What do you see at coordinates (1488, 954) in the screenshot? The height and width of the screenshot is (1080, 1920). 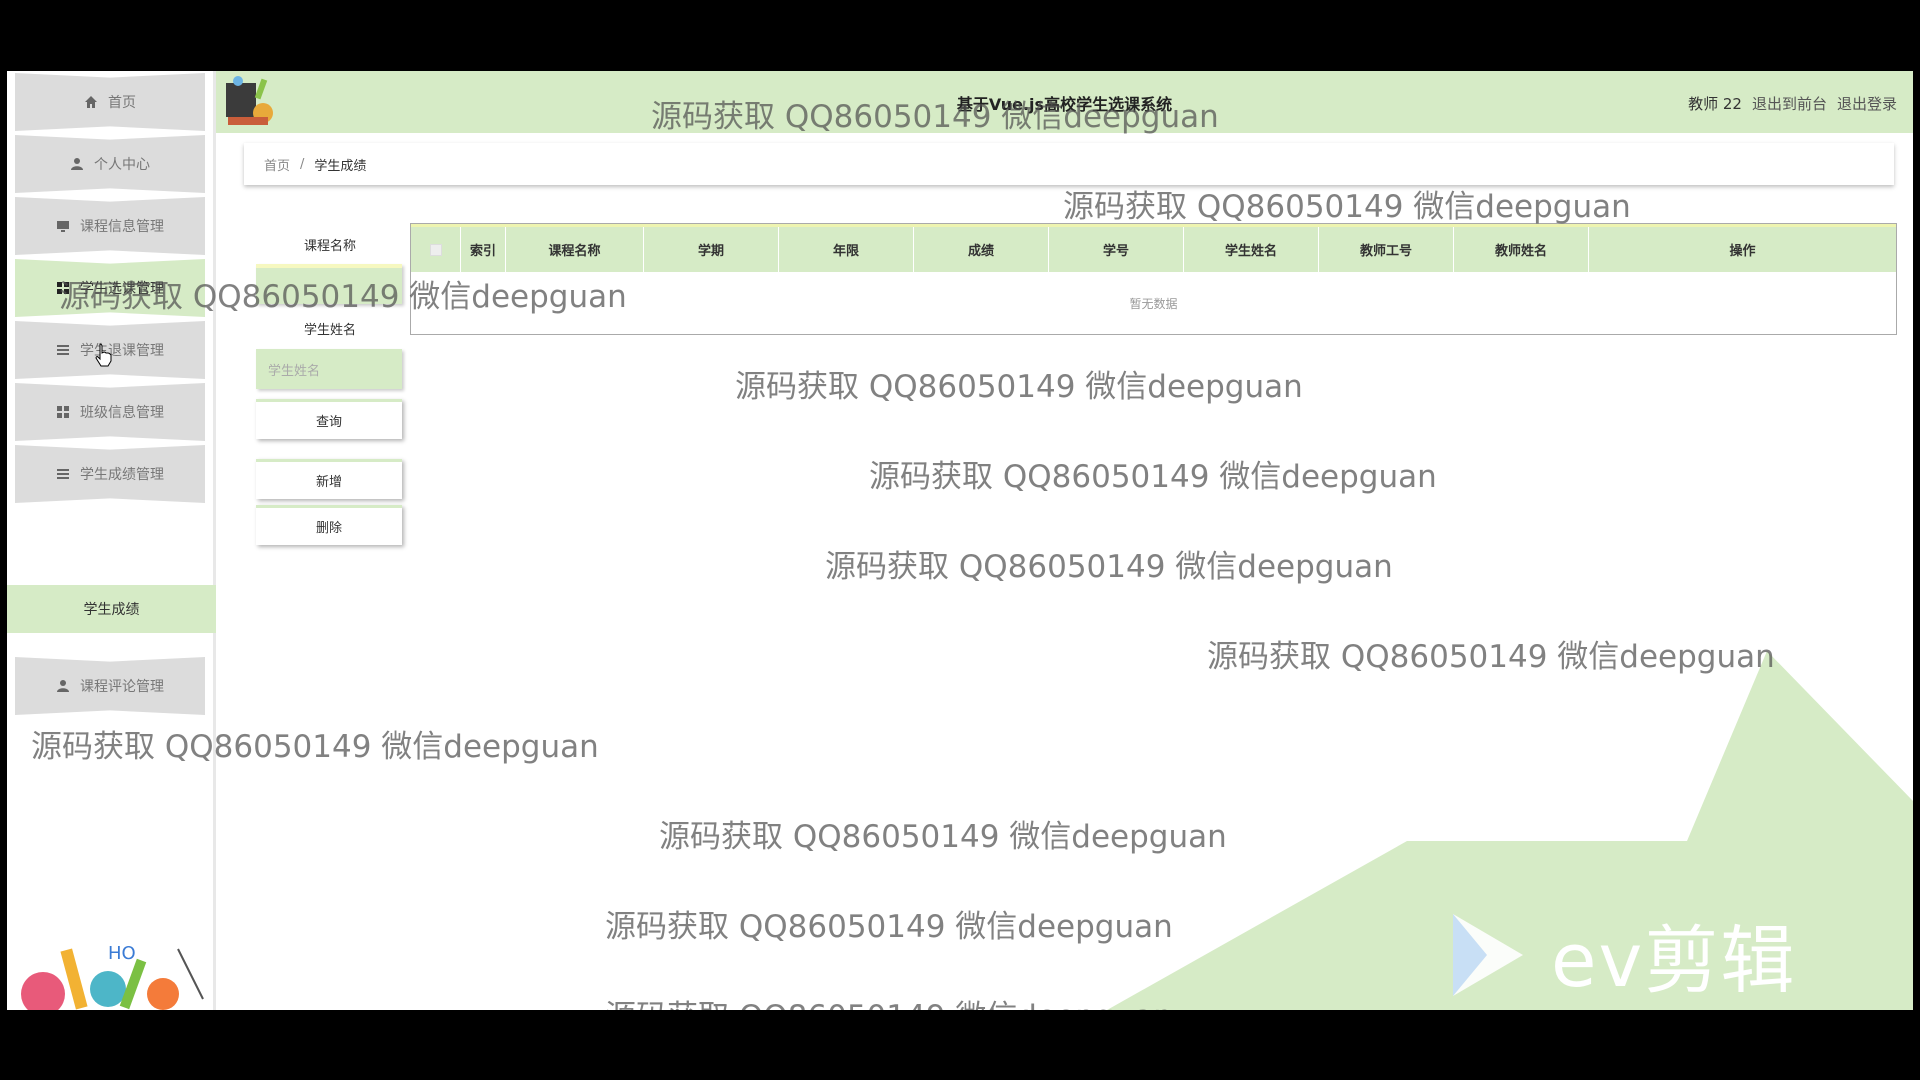 I see `play-icon` at bounding box center [1488, 954].